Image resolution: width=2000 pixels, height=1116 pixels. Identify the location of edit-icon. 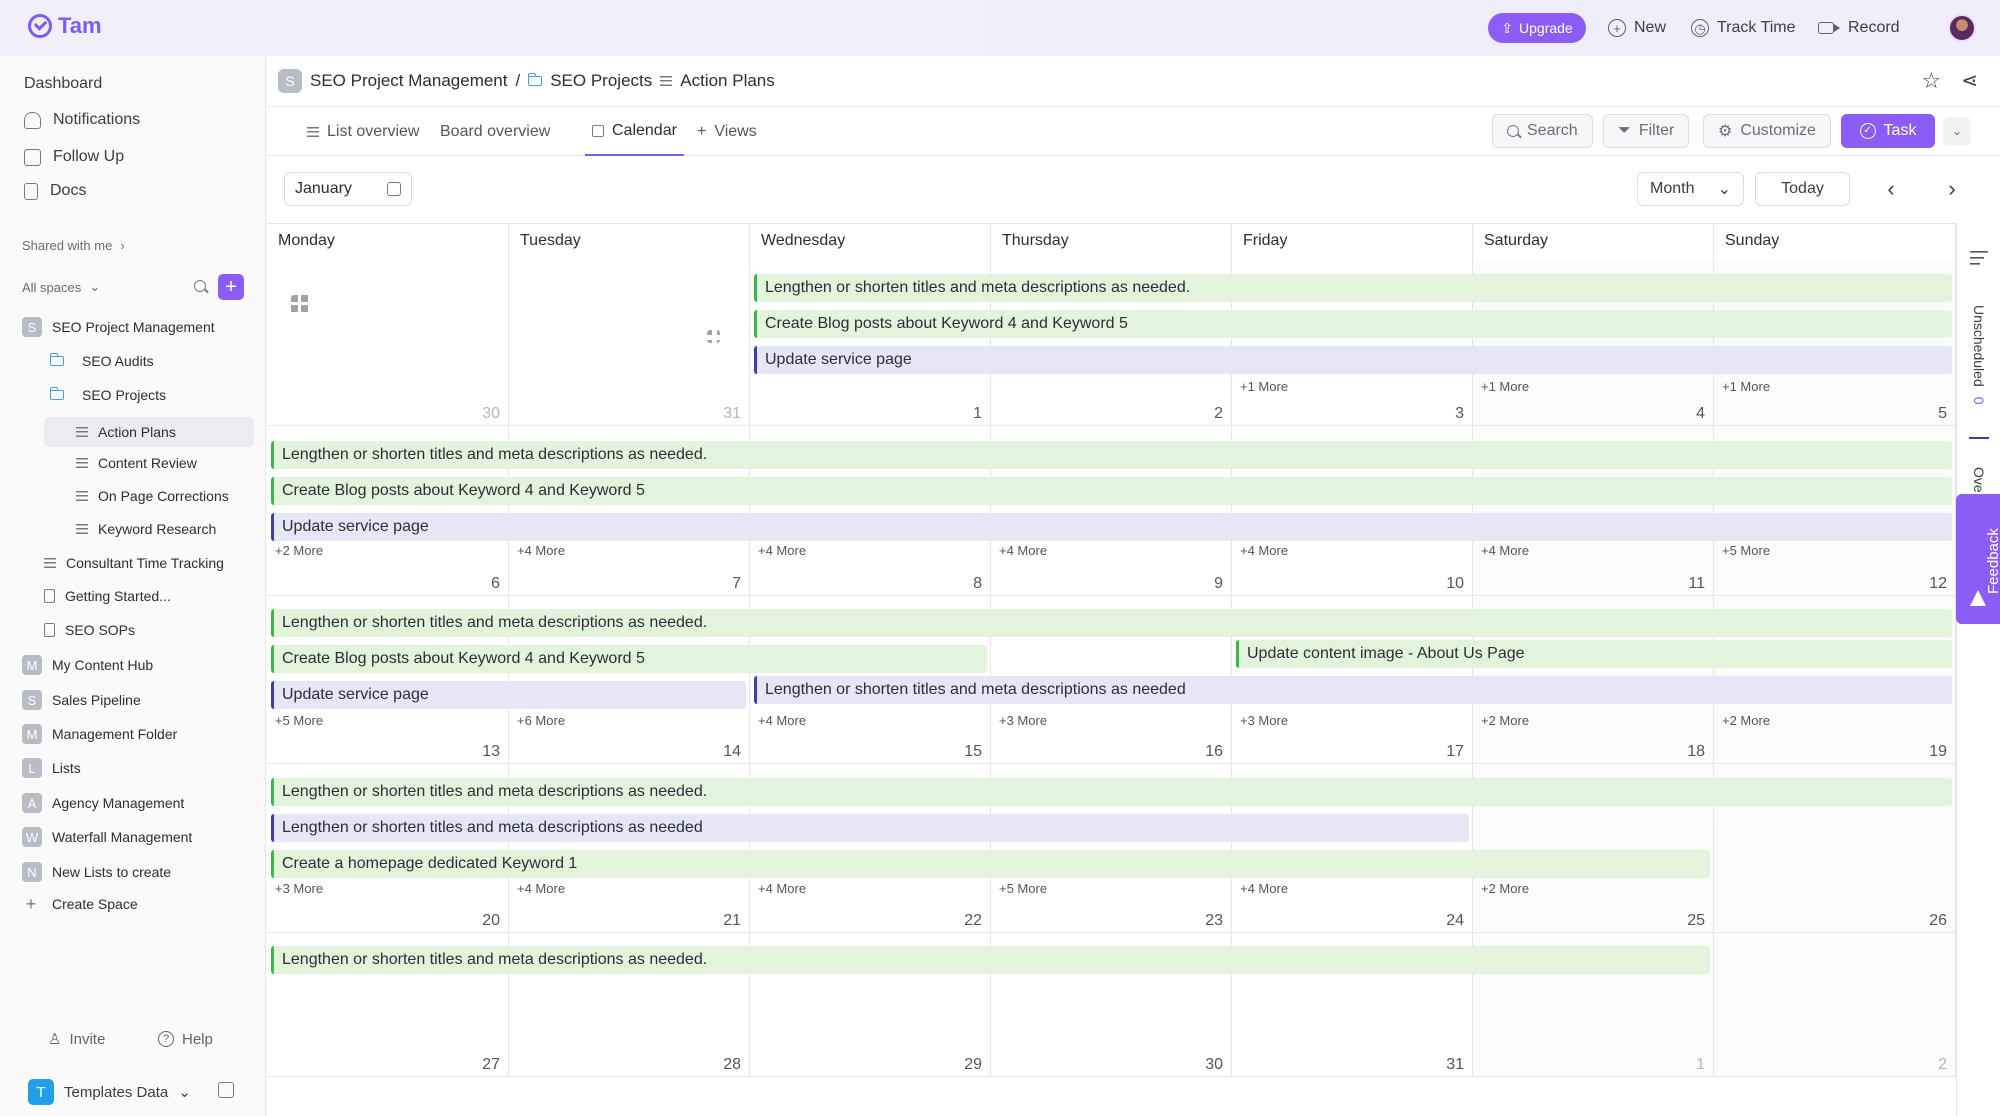
(226, 1090).